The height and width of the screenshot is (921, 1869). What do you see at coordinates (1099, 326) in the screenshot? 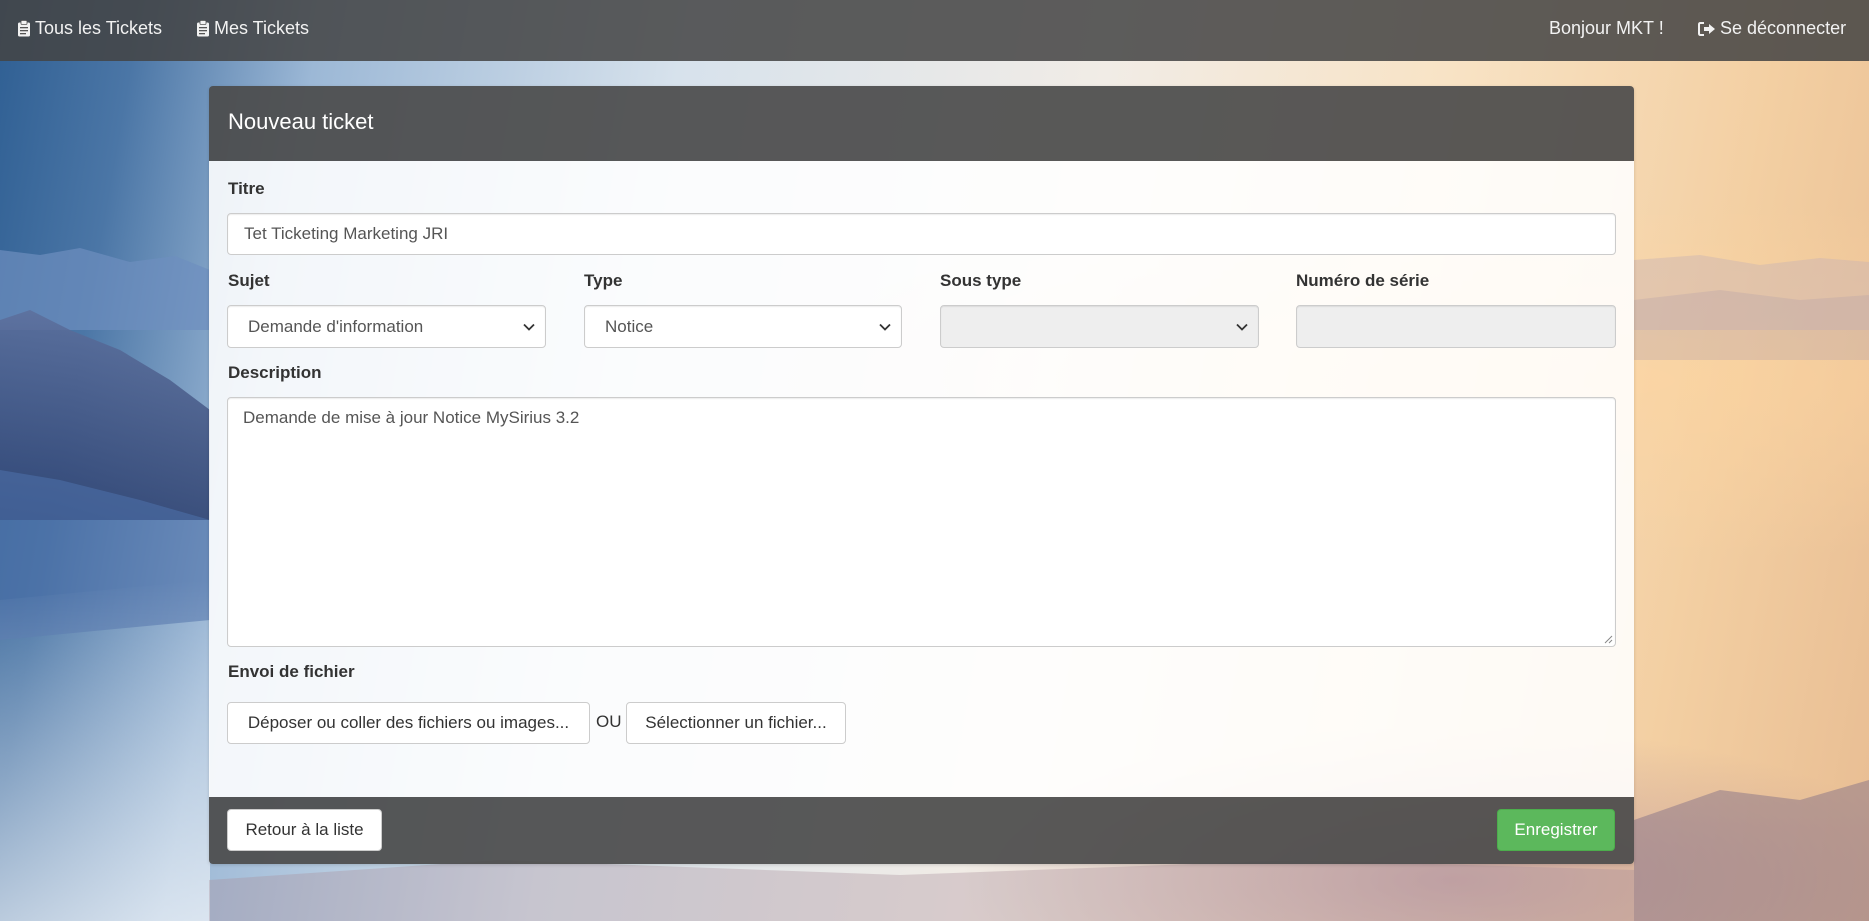
I see `sous-type-select` at bounding box center [1099, 326].